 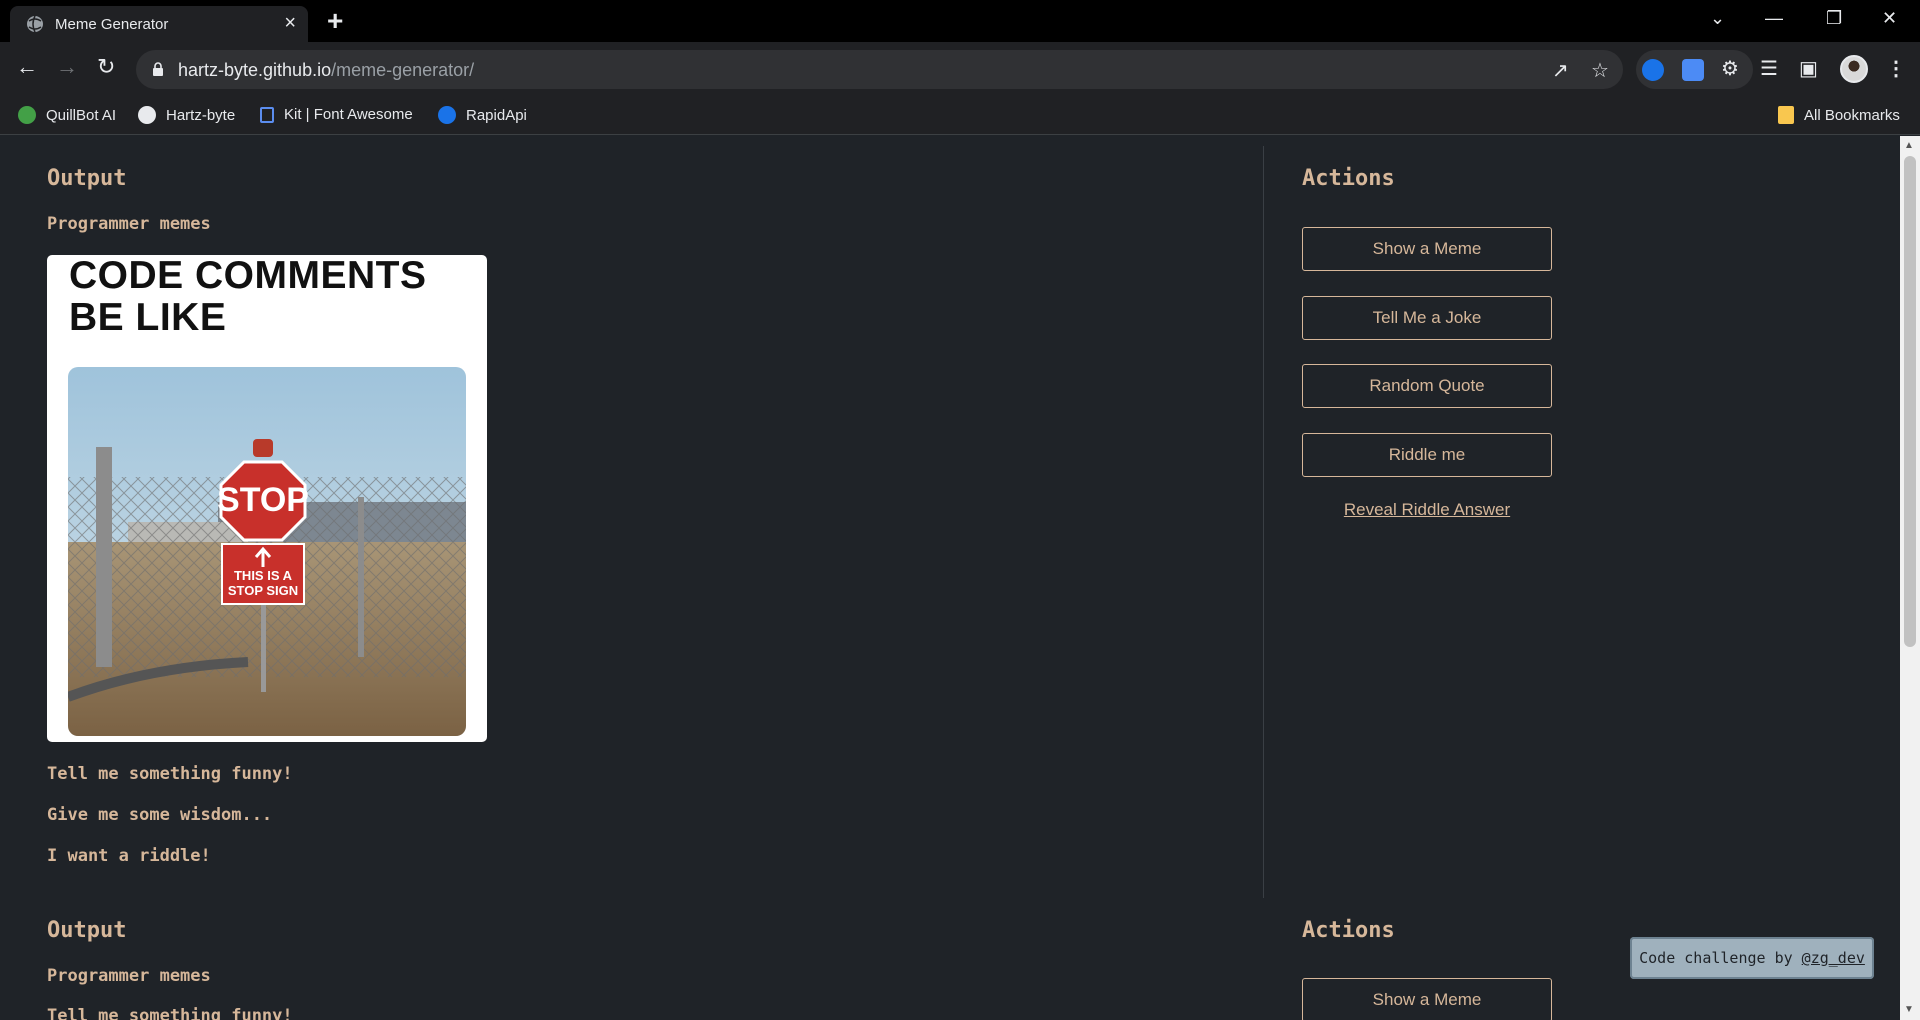 I want to click on profile-avatar, so click(x=1854, y=69).